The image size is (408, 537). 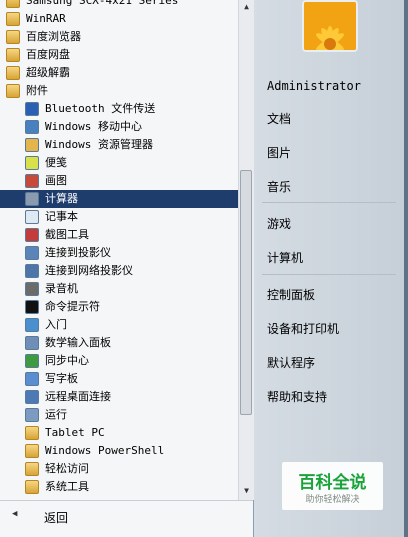 I want to click on network-projector-icon, so click(x=32, y=271).